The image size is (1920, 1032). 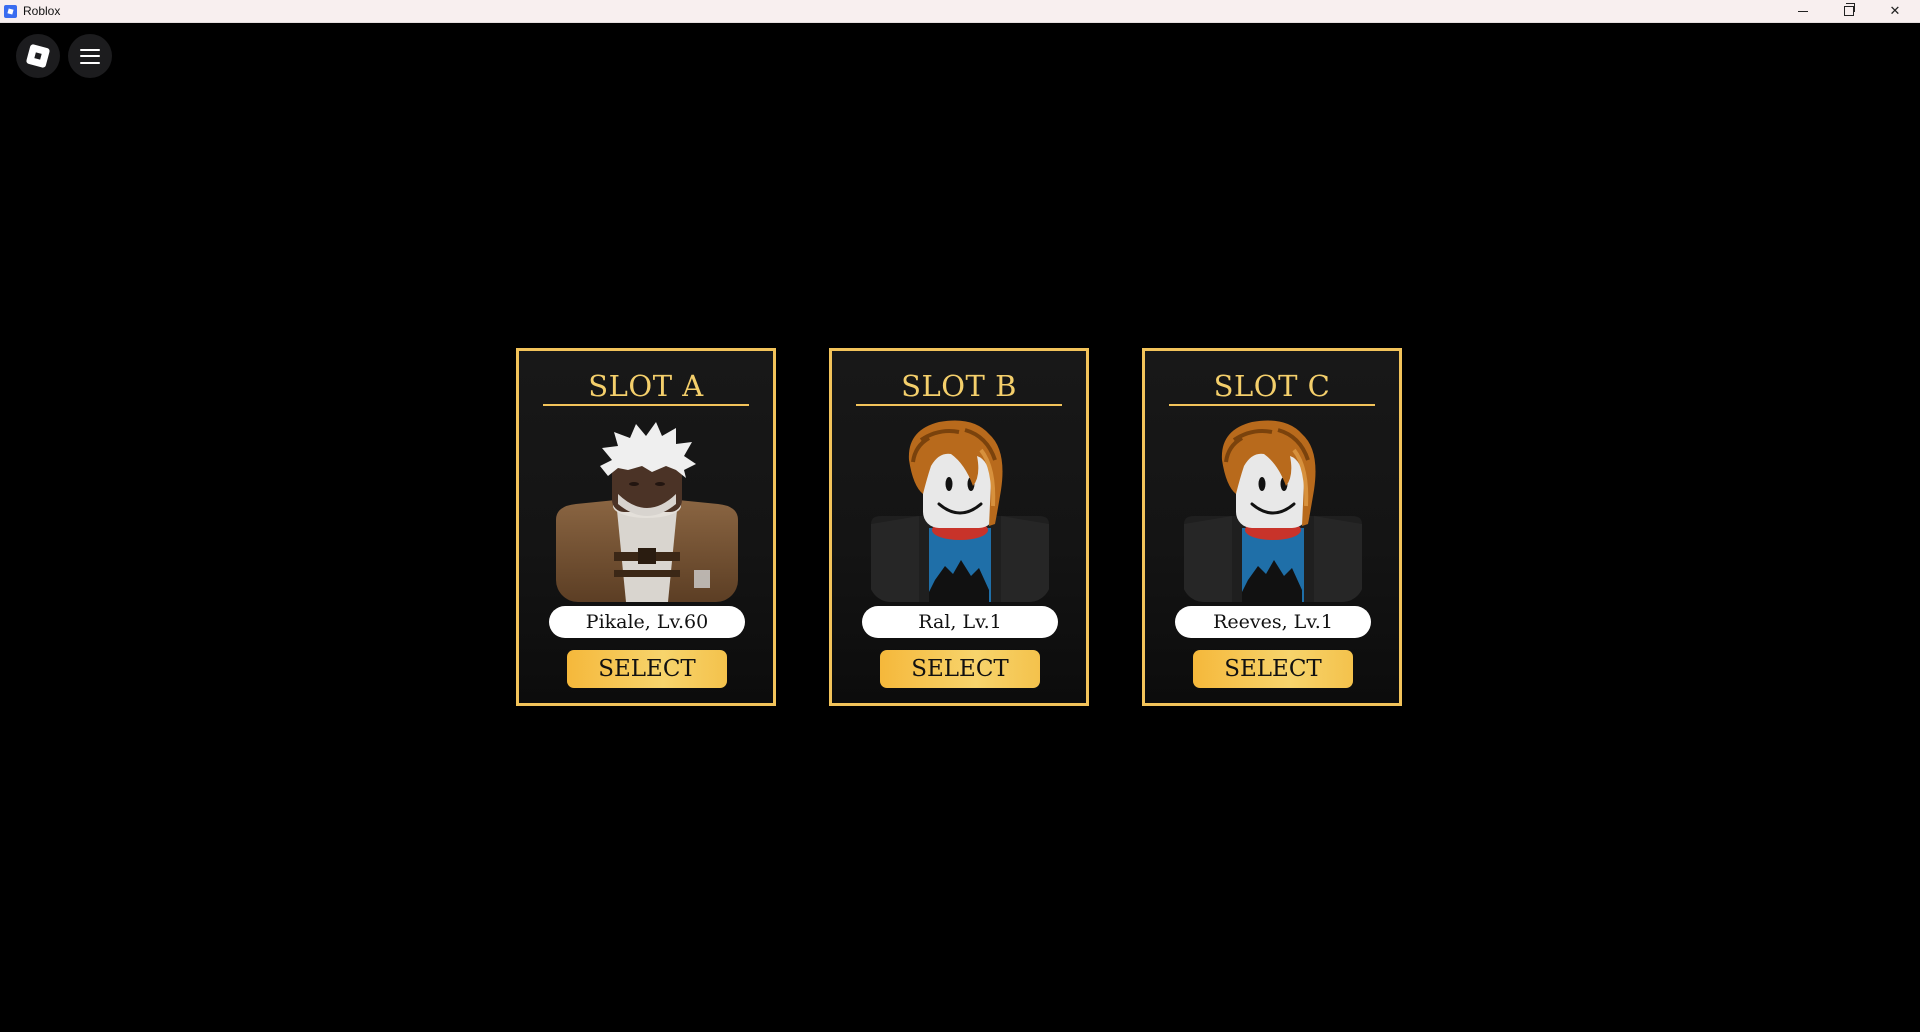 I want to click on slot-card-c: SLOT C Reeves, Lv.1 SELECT, so click(x=1272, y=527).